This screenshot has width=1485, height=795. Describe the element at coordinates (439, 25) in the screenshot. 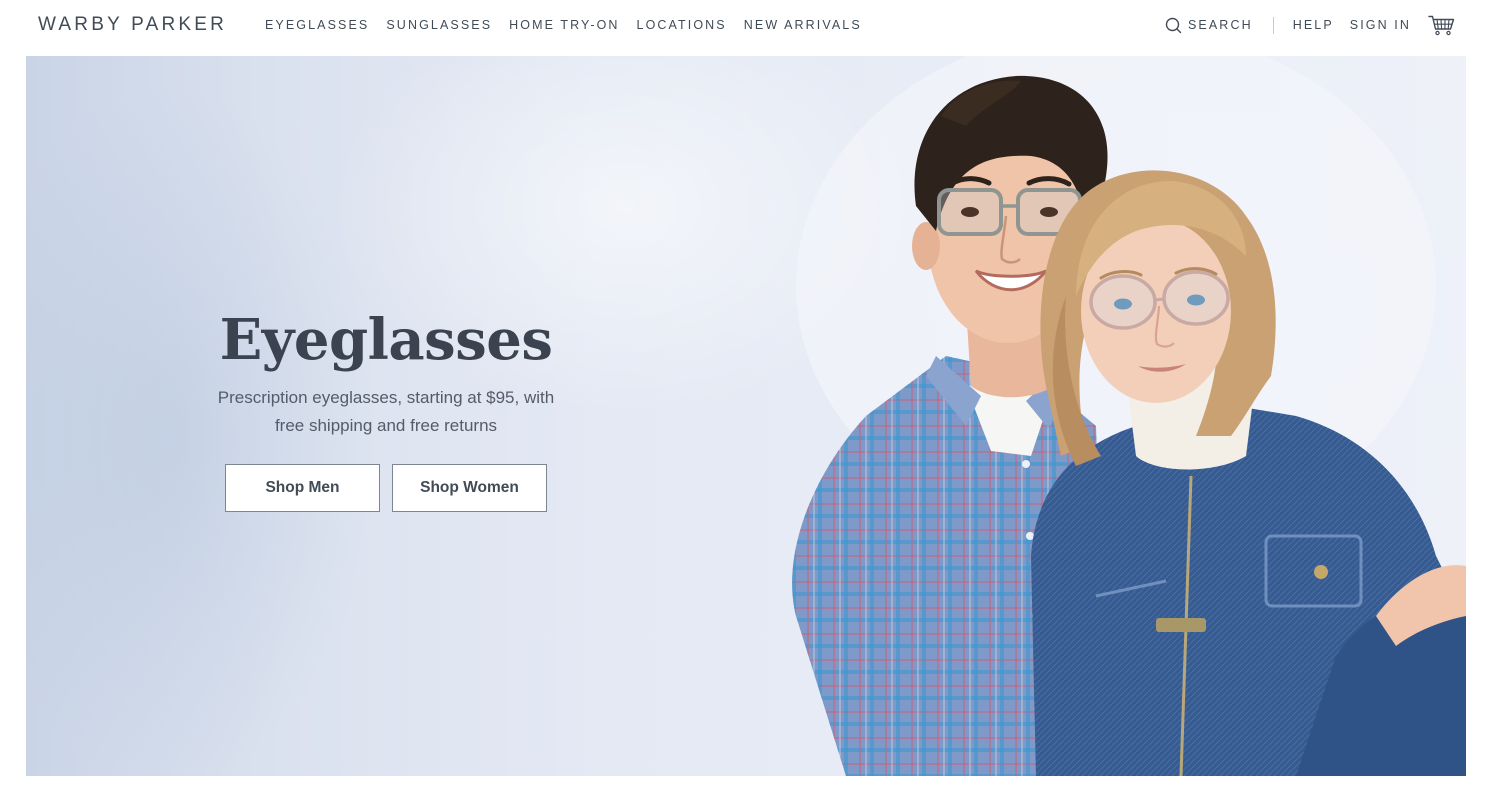

I see `nav-item-sunglasses: SUNGLASSES` at that location.